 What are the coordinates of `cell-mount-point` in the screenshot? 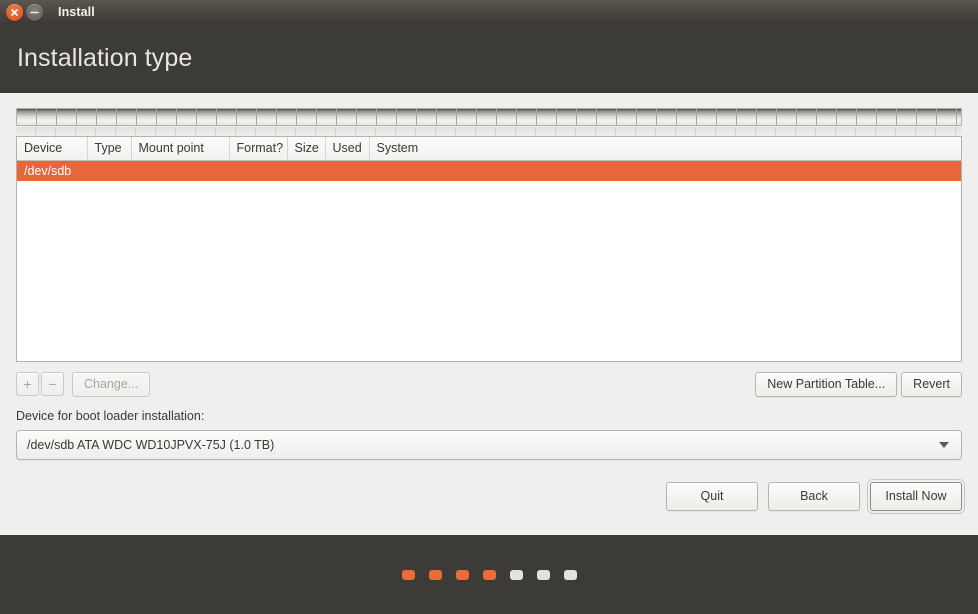 It's located at (180, 170).